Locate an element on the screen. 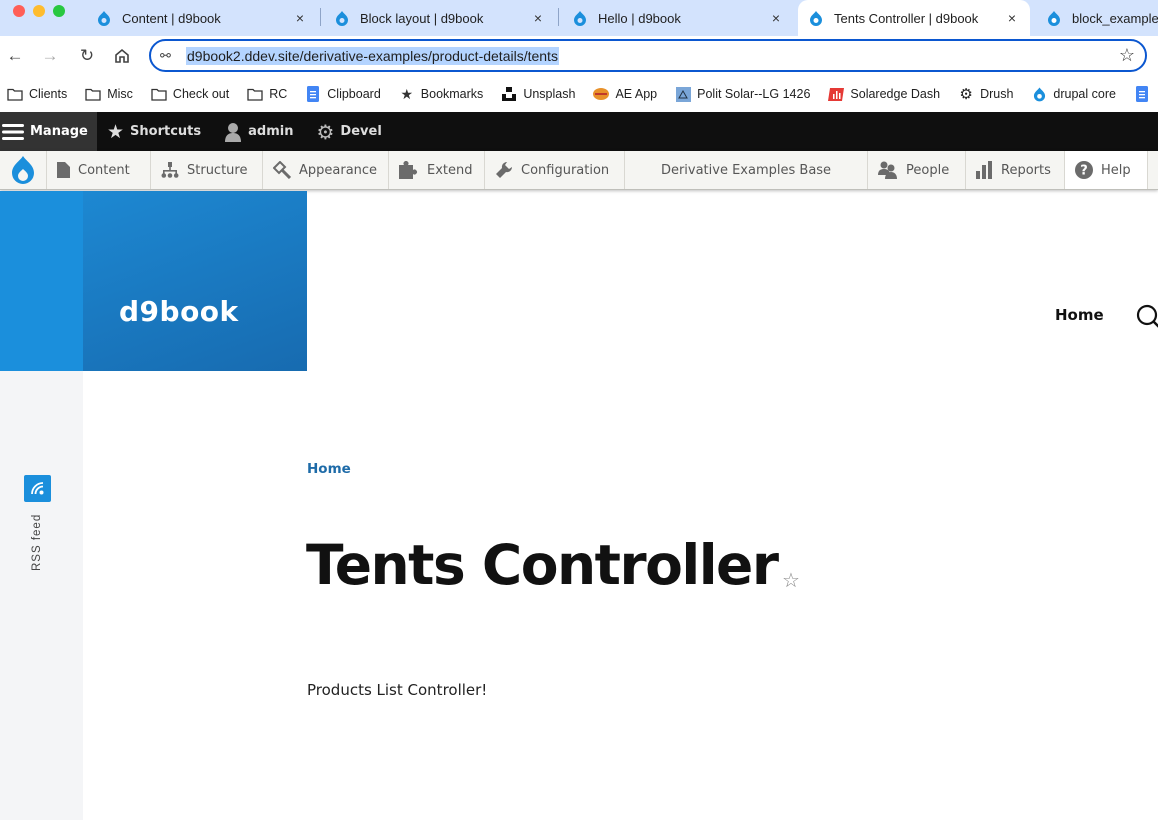 This screenshot has height=820, width=1158. breadcrumb-home-link: Home is located at coordinates (329, 469).